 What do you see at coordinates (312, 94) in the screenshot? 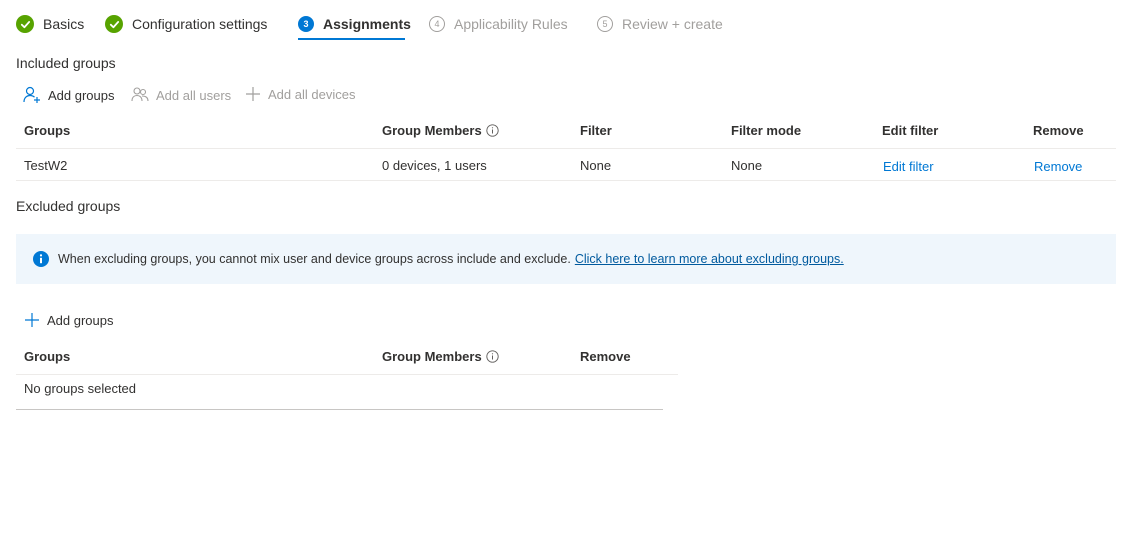
I see `add-all-devices-label: Add all devices` at bounding box center [312, 94].